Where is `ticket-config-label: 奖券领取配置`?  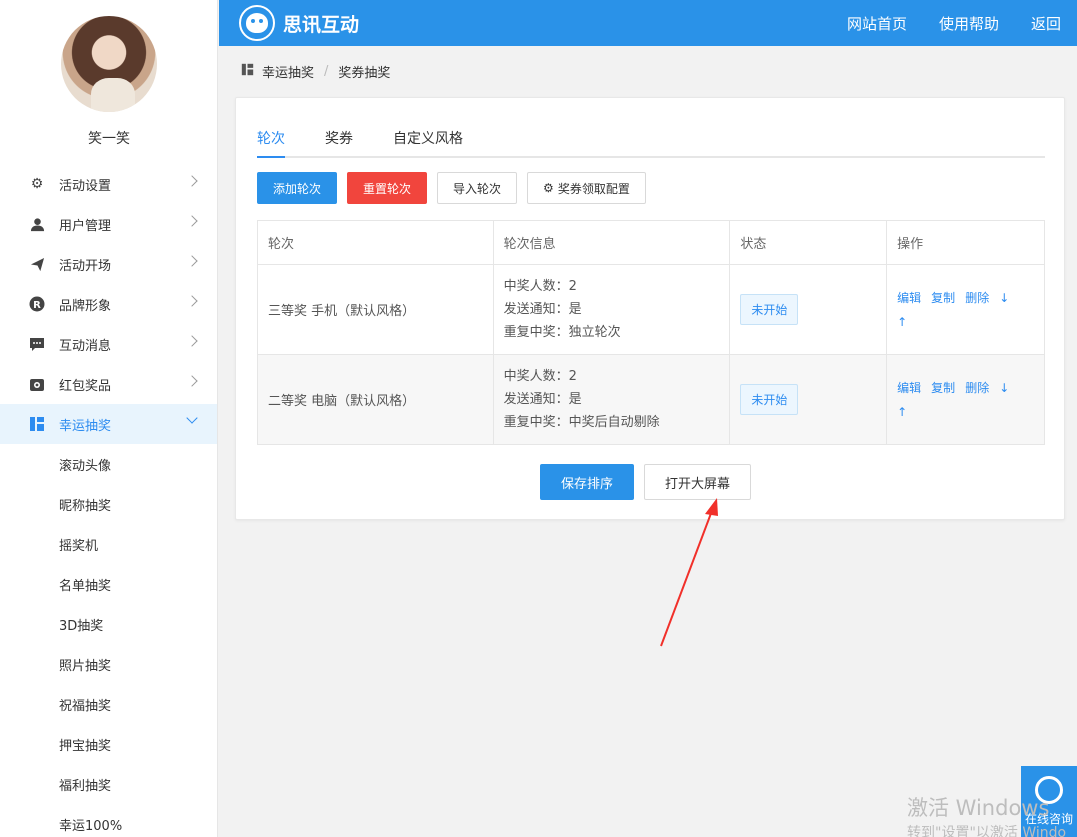 ticket-config-label: 奖券领取配置 is located at coordinates (593, 188).